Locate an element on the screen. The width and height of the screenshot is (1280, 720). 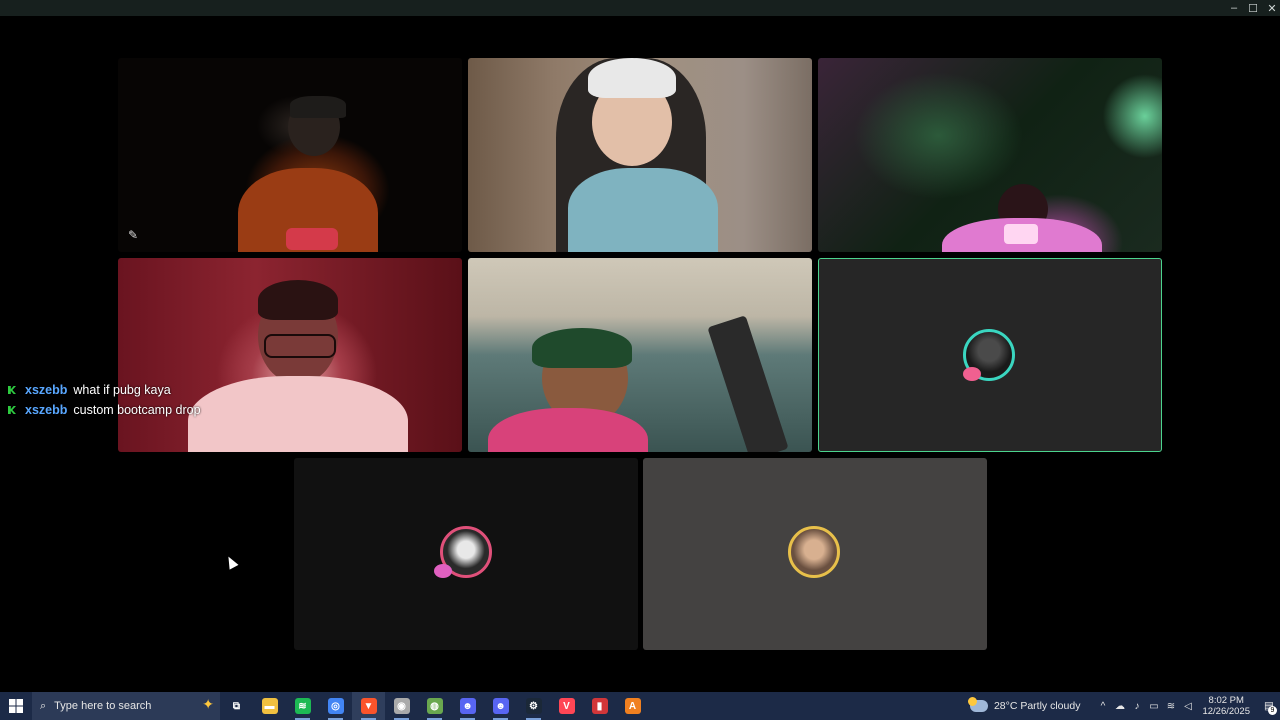
taskbar-search-box: ⌕ Type here to search ✦ is located at coordinates (126, 706).